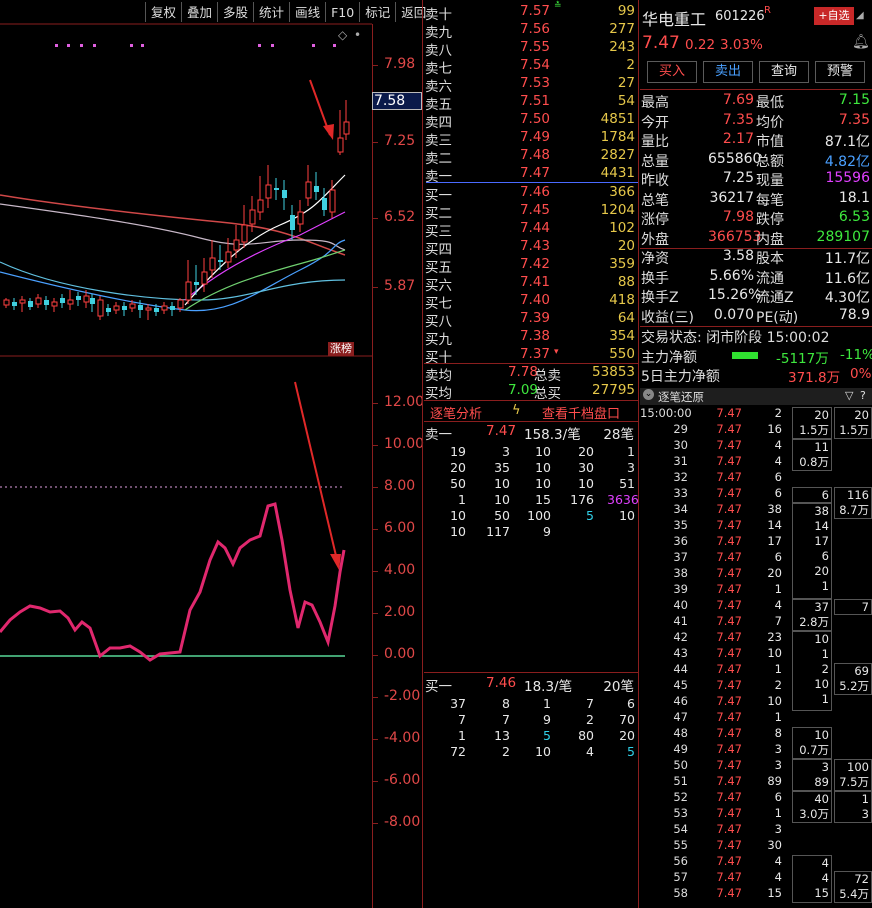 The width and height of the screenshot is (872, 908). I want to click on ask-row: 卖二 7.48 2827, so click(531, 157).